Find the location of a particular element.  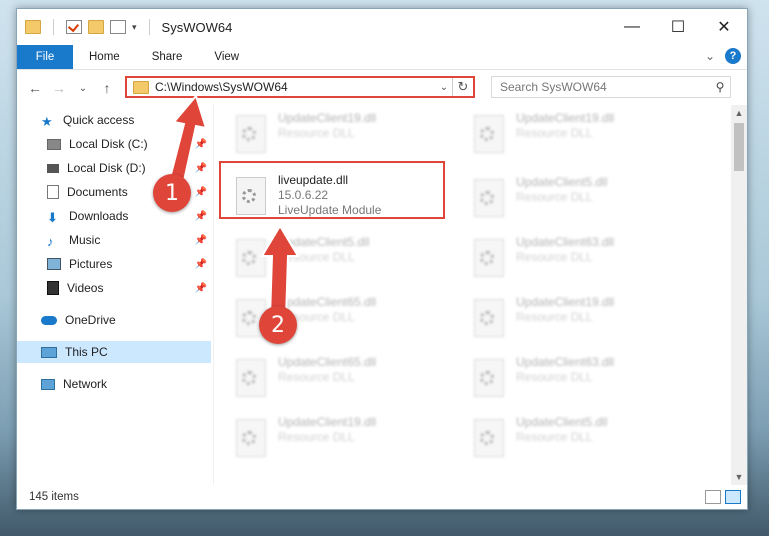

arrow-2-shape is located at coordinates (280, 271).